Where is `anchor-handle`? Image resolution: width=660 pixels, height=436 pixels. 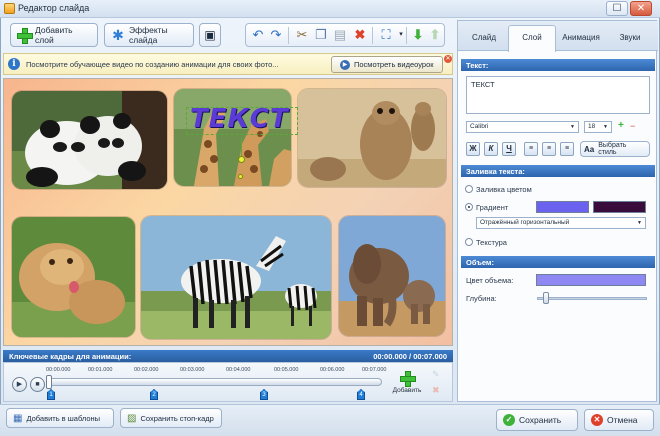 anchor-handle is located at coordinates (240, 176).